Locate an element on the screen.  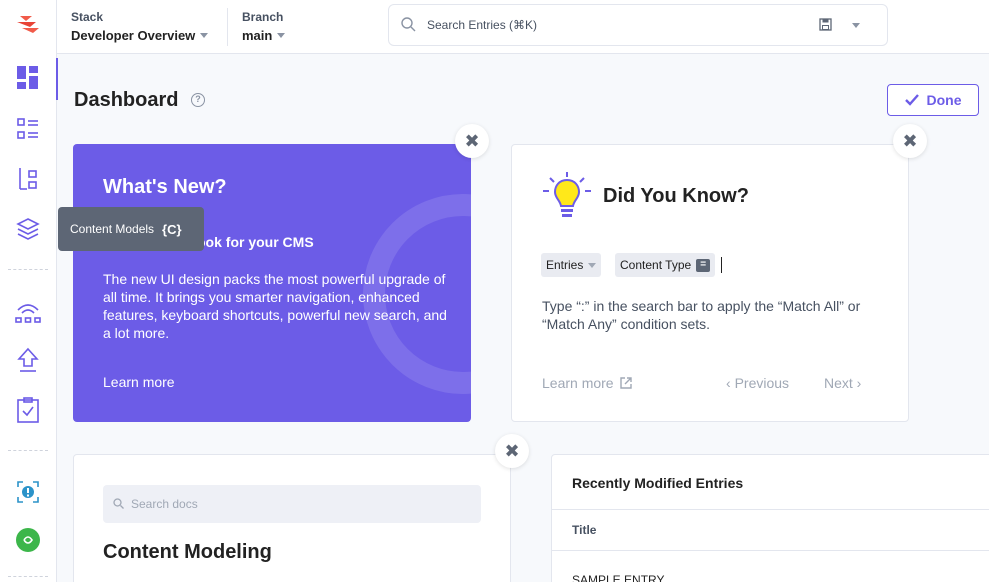
close-did-you-know-icon: ✖ is located at coordinates (910, 141).